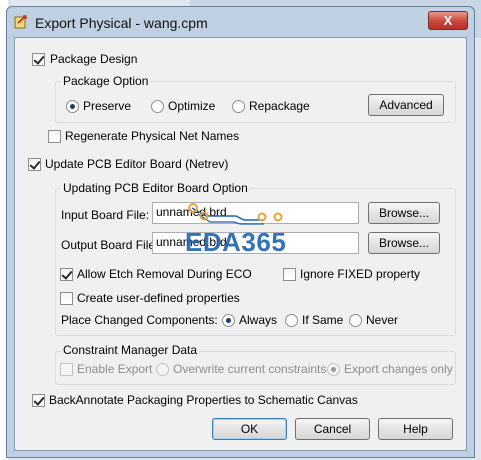 The width and height of the screenshot is (481, 460). What do you see at coordinates (240, 22) in the screenshot?
I see `title-bar: Export Physical - wang.cpm X` at bounding box center [240, 22].